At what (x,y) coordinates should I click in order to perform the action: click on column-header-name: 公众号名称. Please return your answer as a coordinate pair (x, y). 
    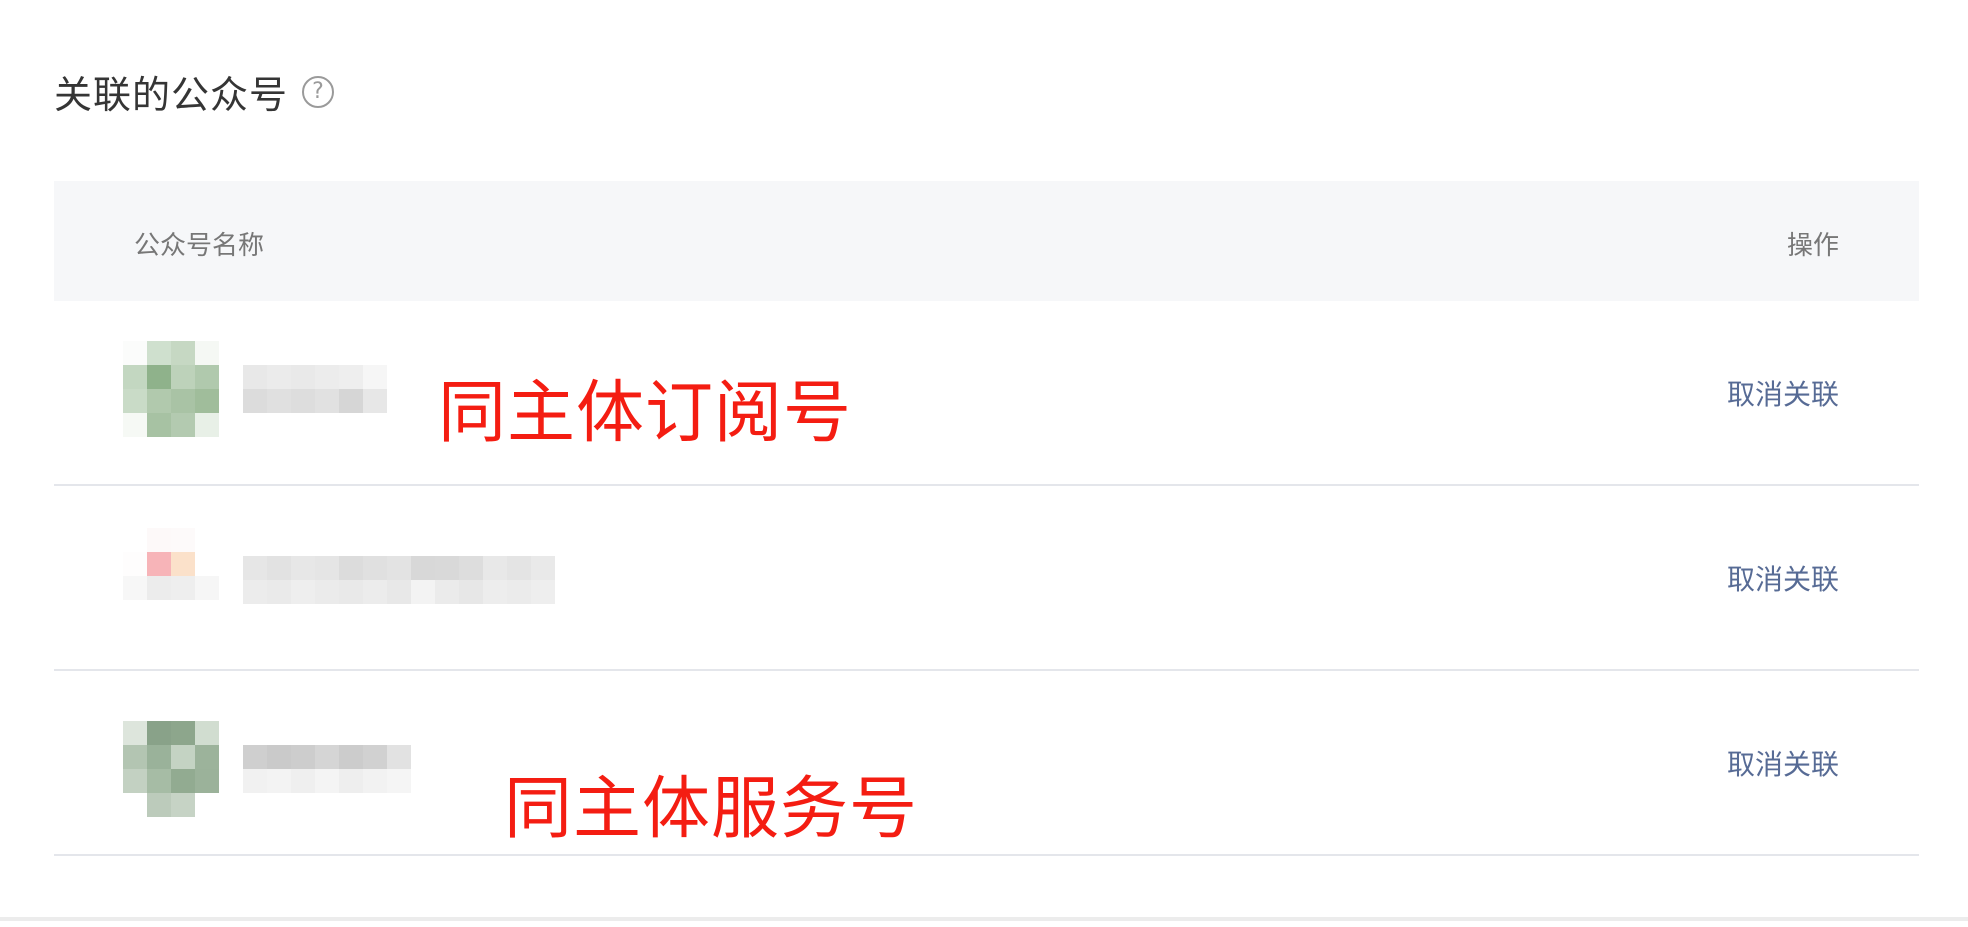
    Looking at the image, I should click on (199, 246).